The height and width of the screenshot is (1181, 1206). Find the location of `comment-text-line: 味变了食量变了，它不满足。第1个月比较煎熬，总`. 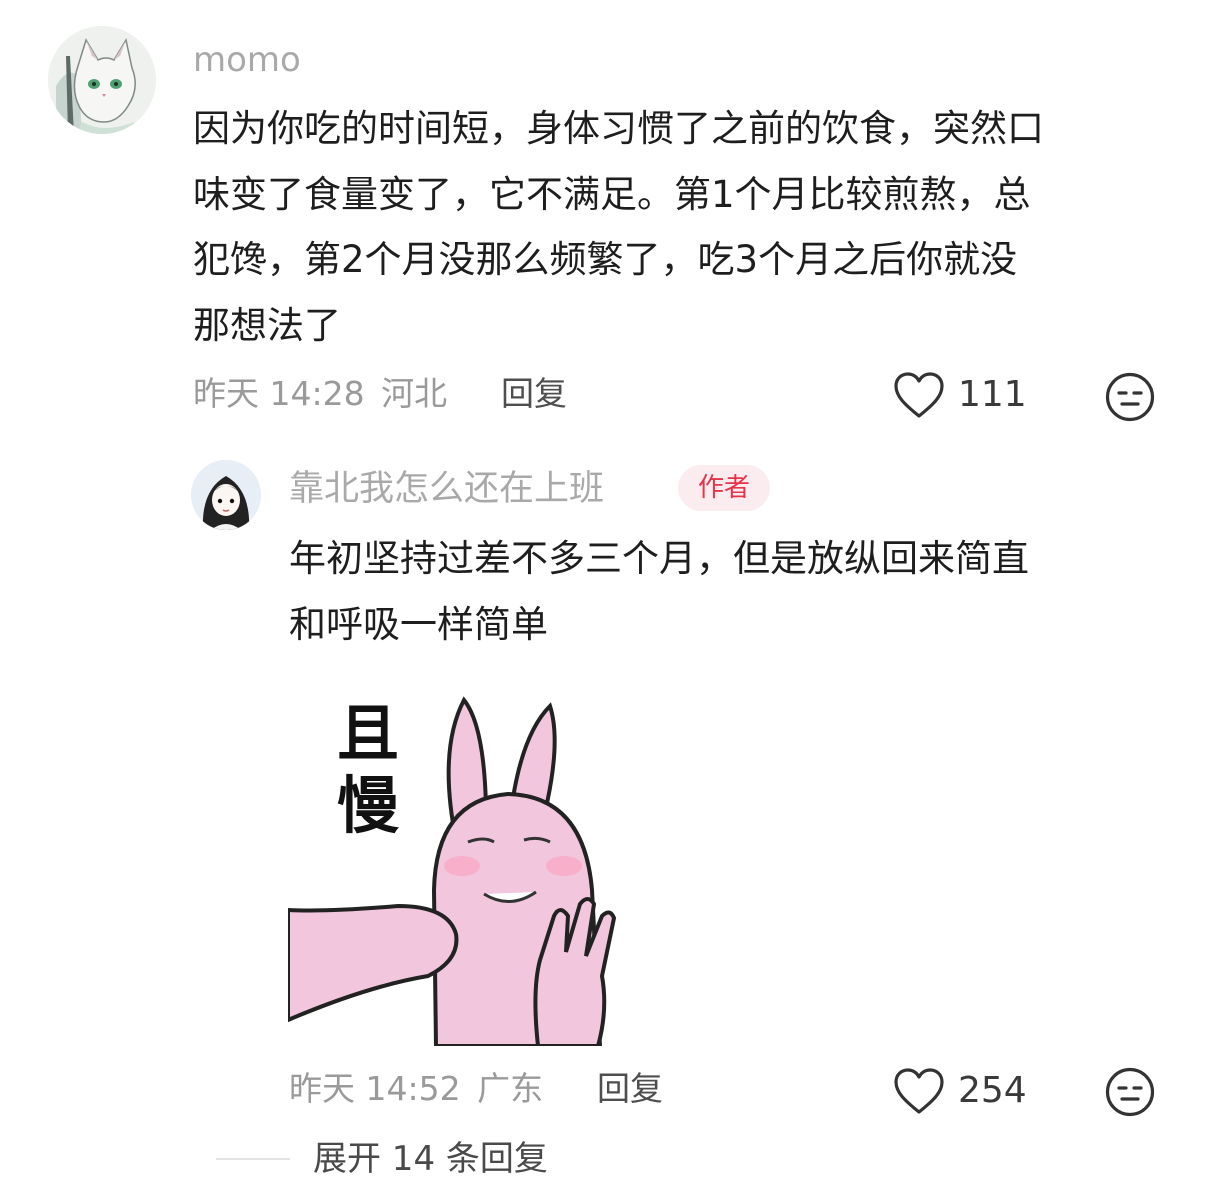

comment-text-line: 味变了食量变了，它不满足。第1个月比较煎熬，总 is located at coordinates (612, 194).